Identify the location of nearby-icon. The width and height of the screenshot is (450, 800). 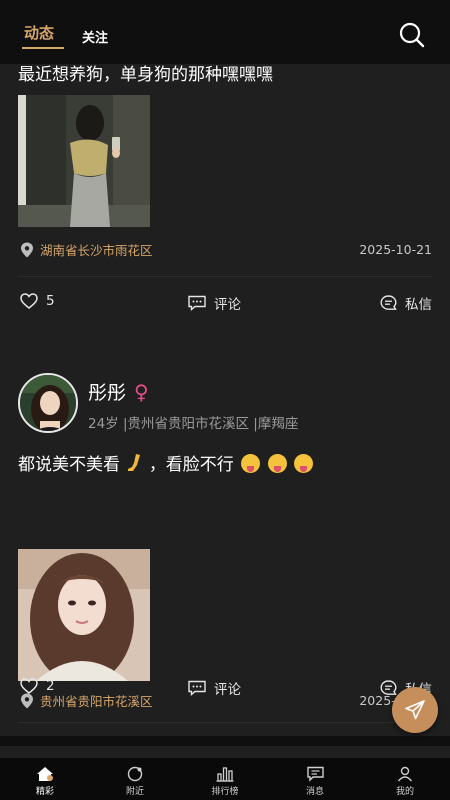
(135, 774).